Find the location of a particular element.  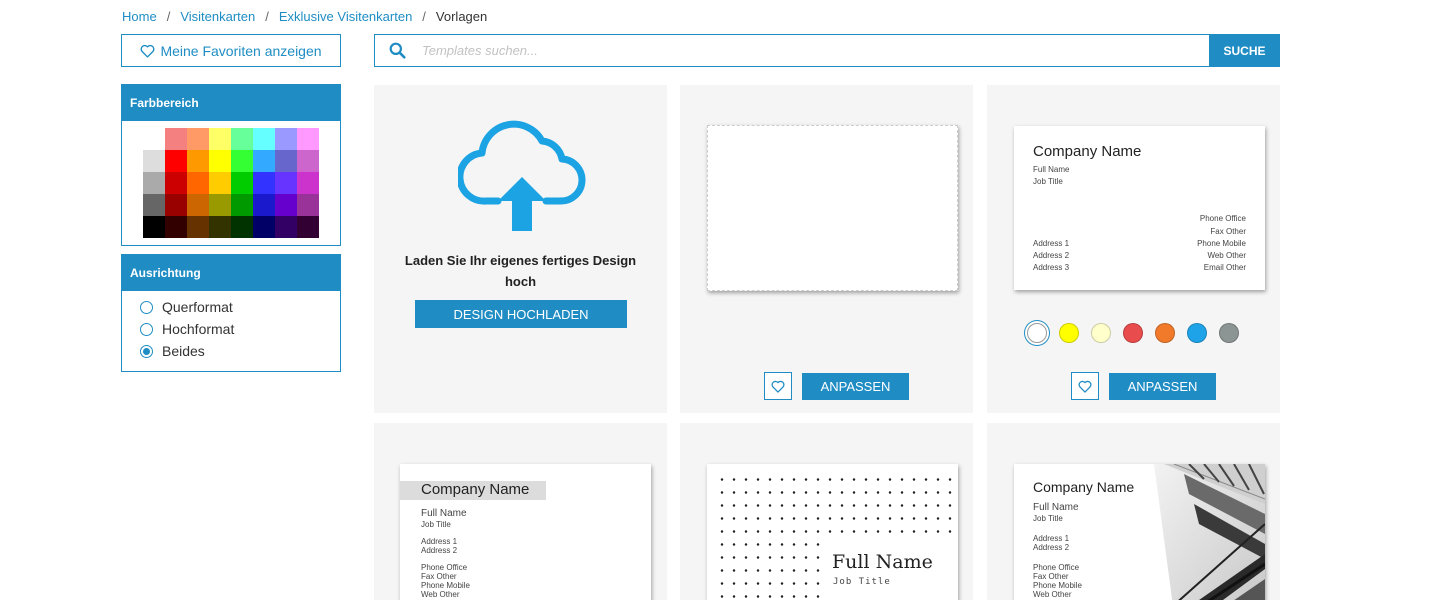

search-input is located at coordinates (815, 50).